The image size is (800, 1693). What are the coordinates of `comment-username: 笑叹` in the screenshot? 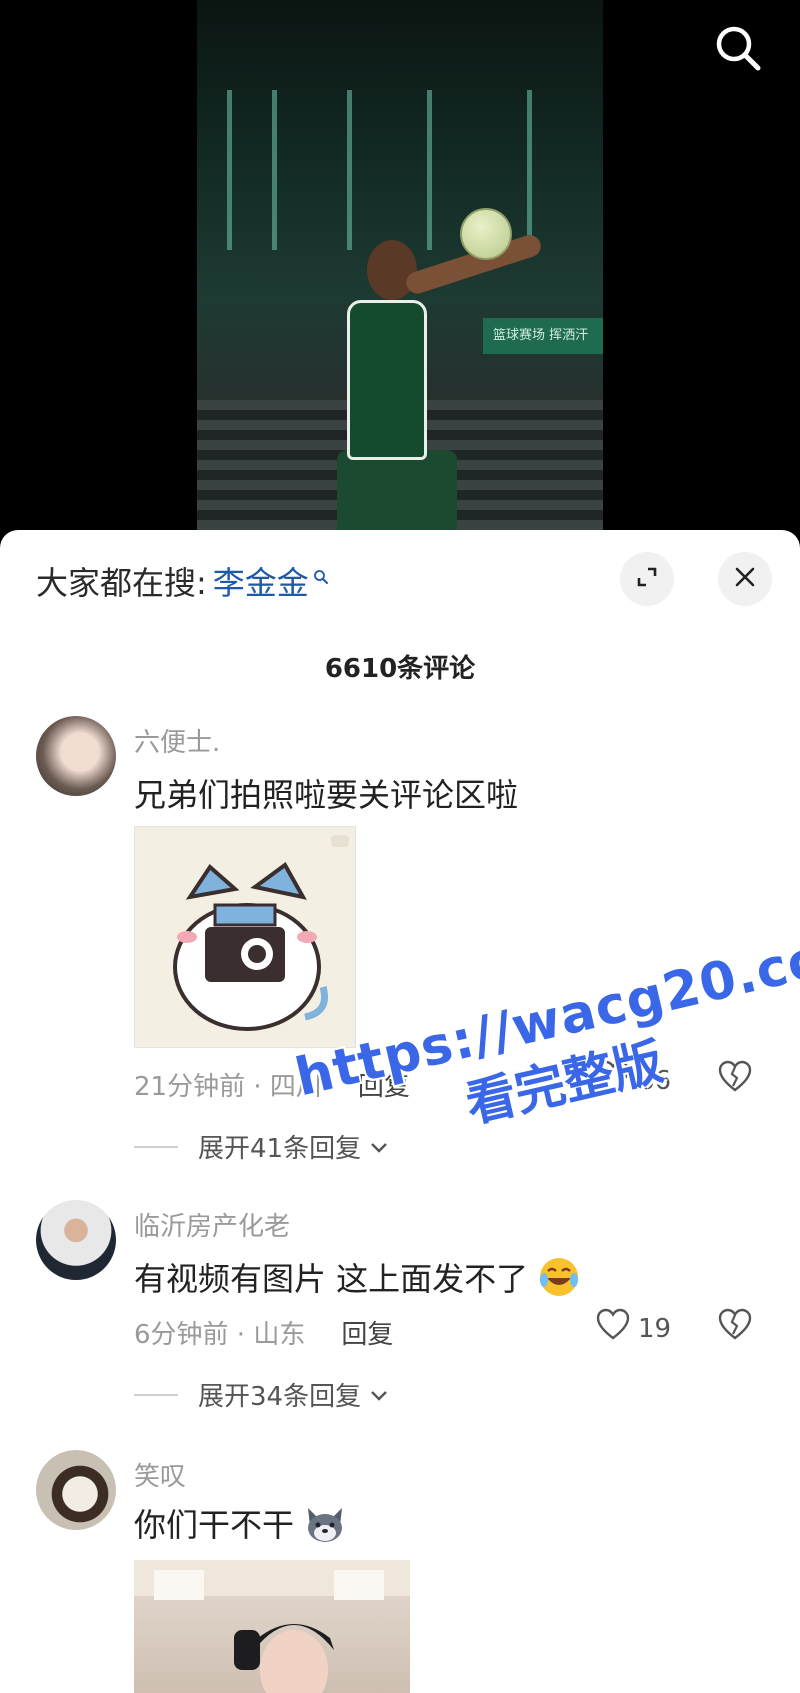 It's located at (160, 1474).